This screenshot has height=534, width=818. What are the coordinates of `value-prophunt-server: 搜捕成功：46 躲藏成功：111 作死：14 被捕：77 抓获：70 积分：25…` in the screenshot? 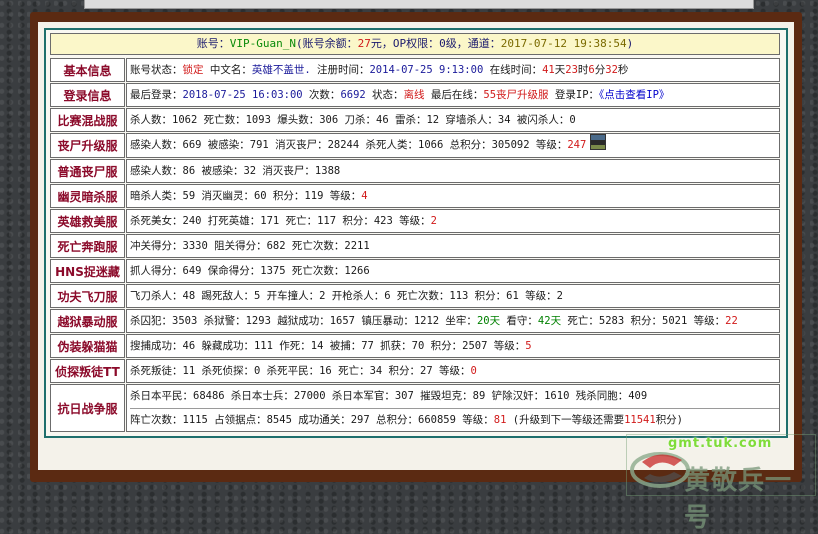 It's located at (453, 346).